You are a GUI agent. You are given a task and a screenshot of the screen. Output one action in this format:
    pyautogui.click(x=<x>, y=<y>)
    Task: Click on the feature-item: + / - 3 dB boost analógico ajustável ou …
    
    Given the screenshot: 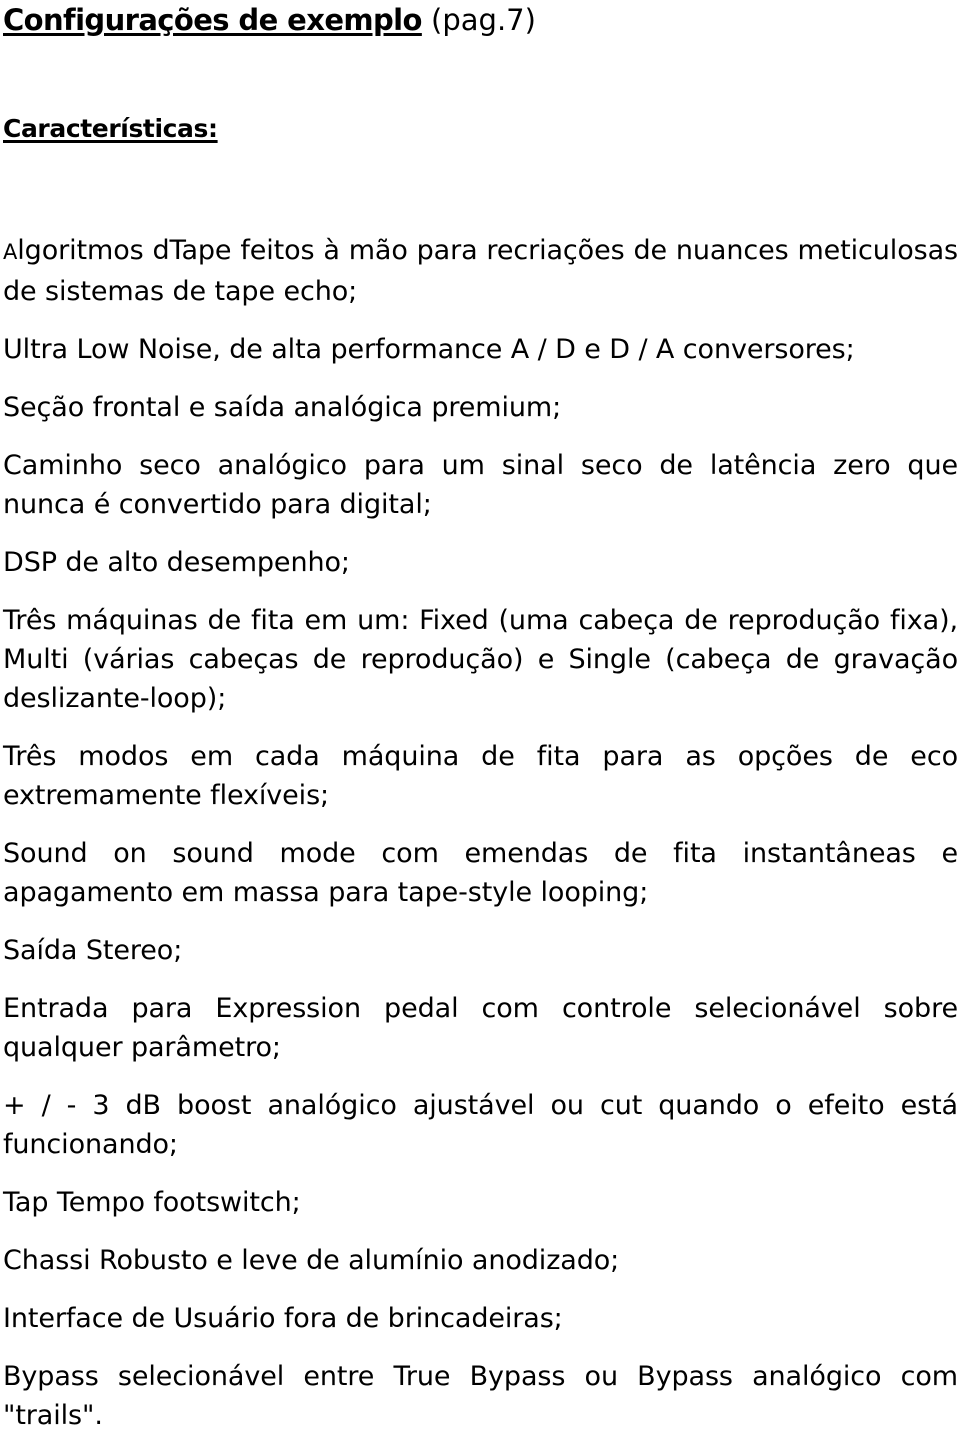 What is the action you would take?
    pyautogui.click(x=480, y=1125)
    